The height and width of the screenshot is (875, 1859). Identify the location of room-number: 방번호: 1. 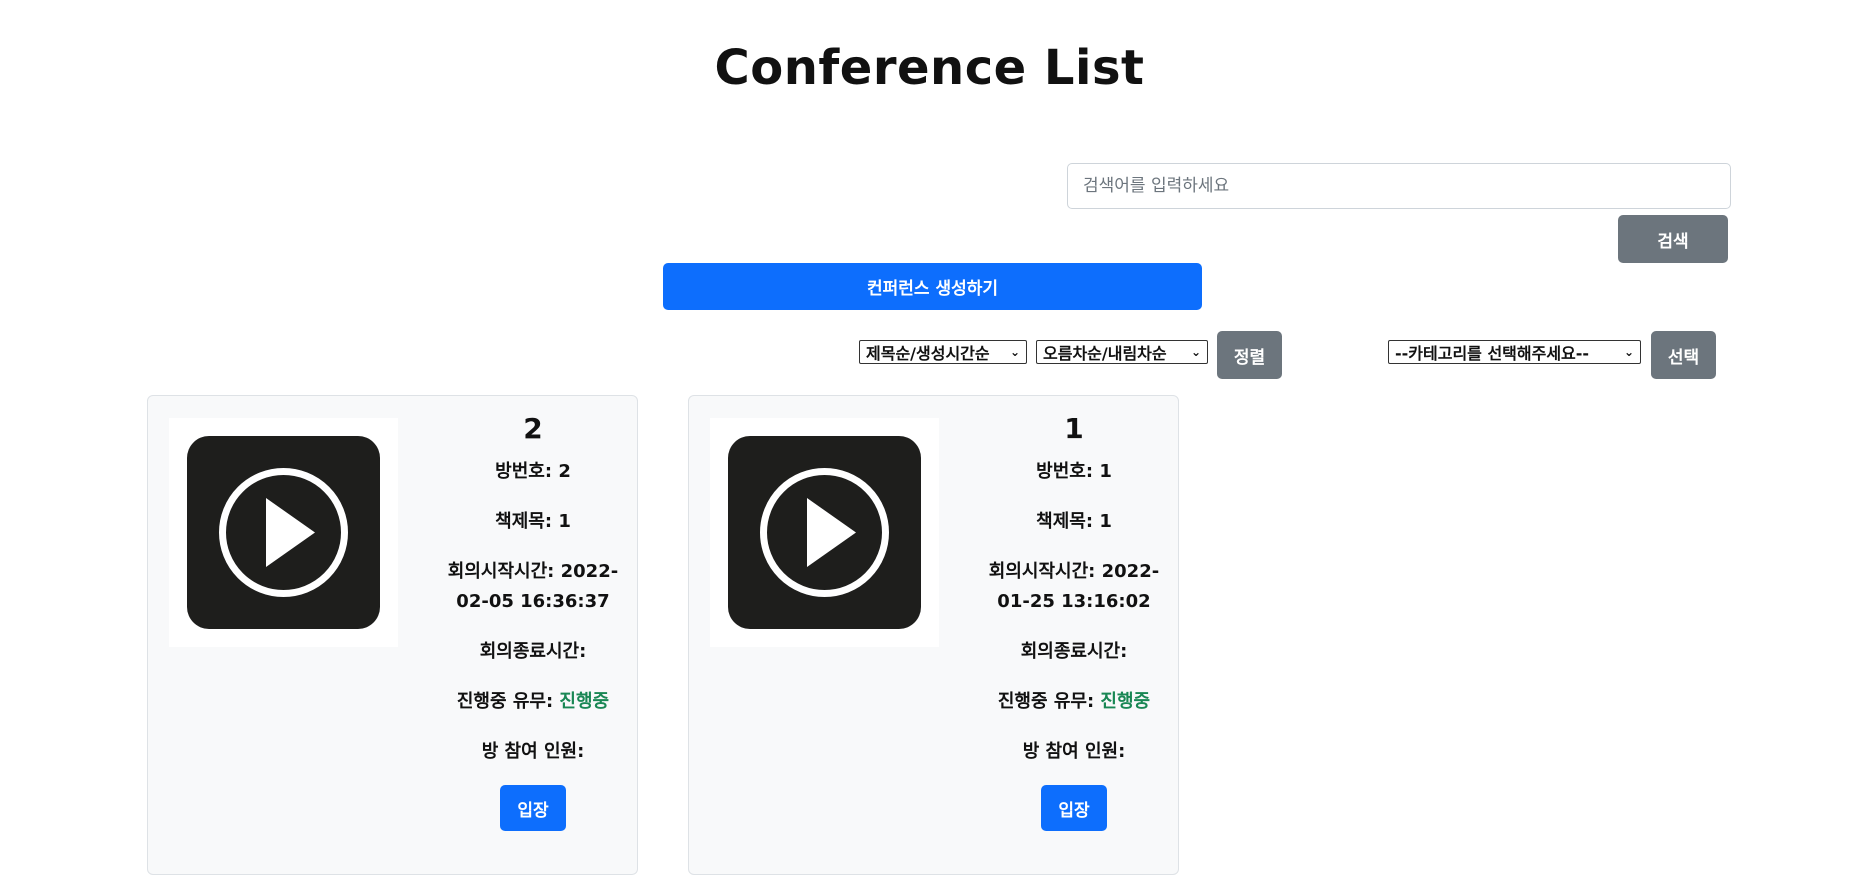
(1074, 471).